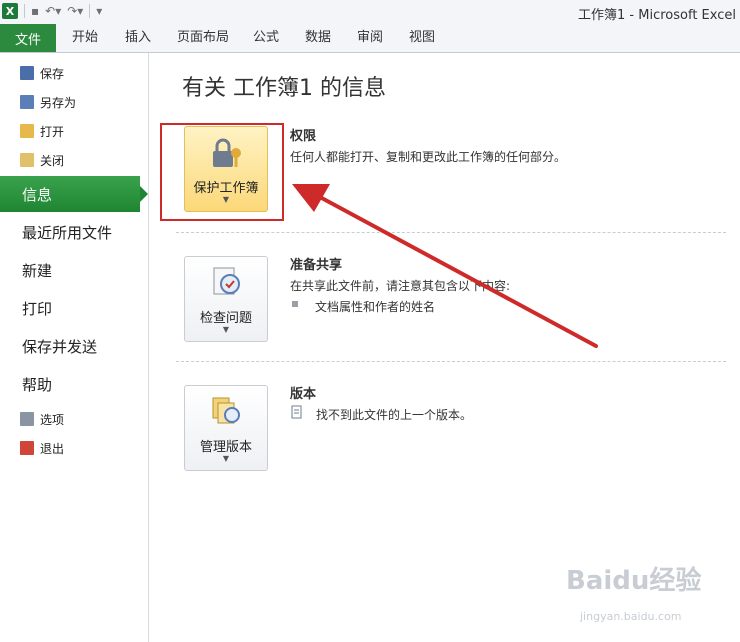 Image resolution: width=740 pixels, height=642 pixels. I want to click on watermark-logo: Baidu经验, so click(634, 581).